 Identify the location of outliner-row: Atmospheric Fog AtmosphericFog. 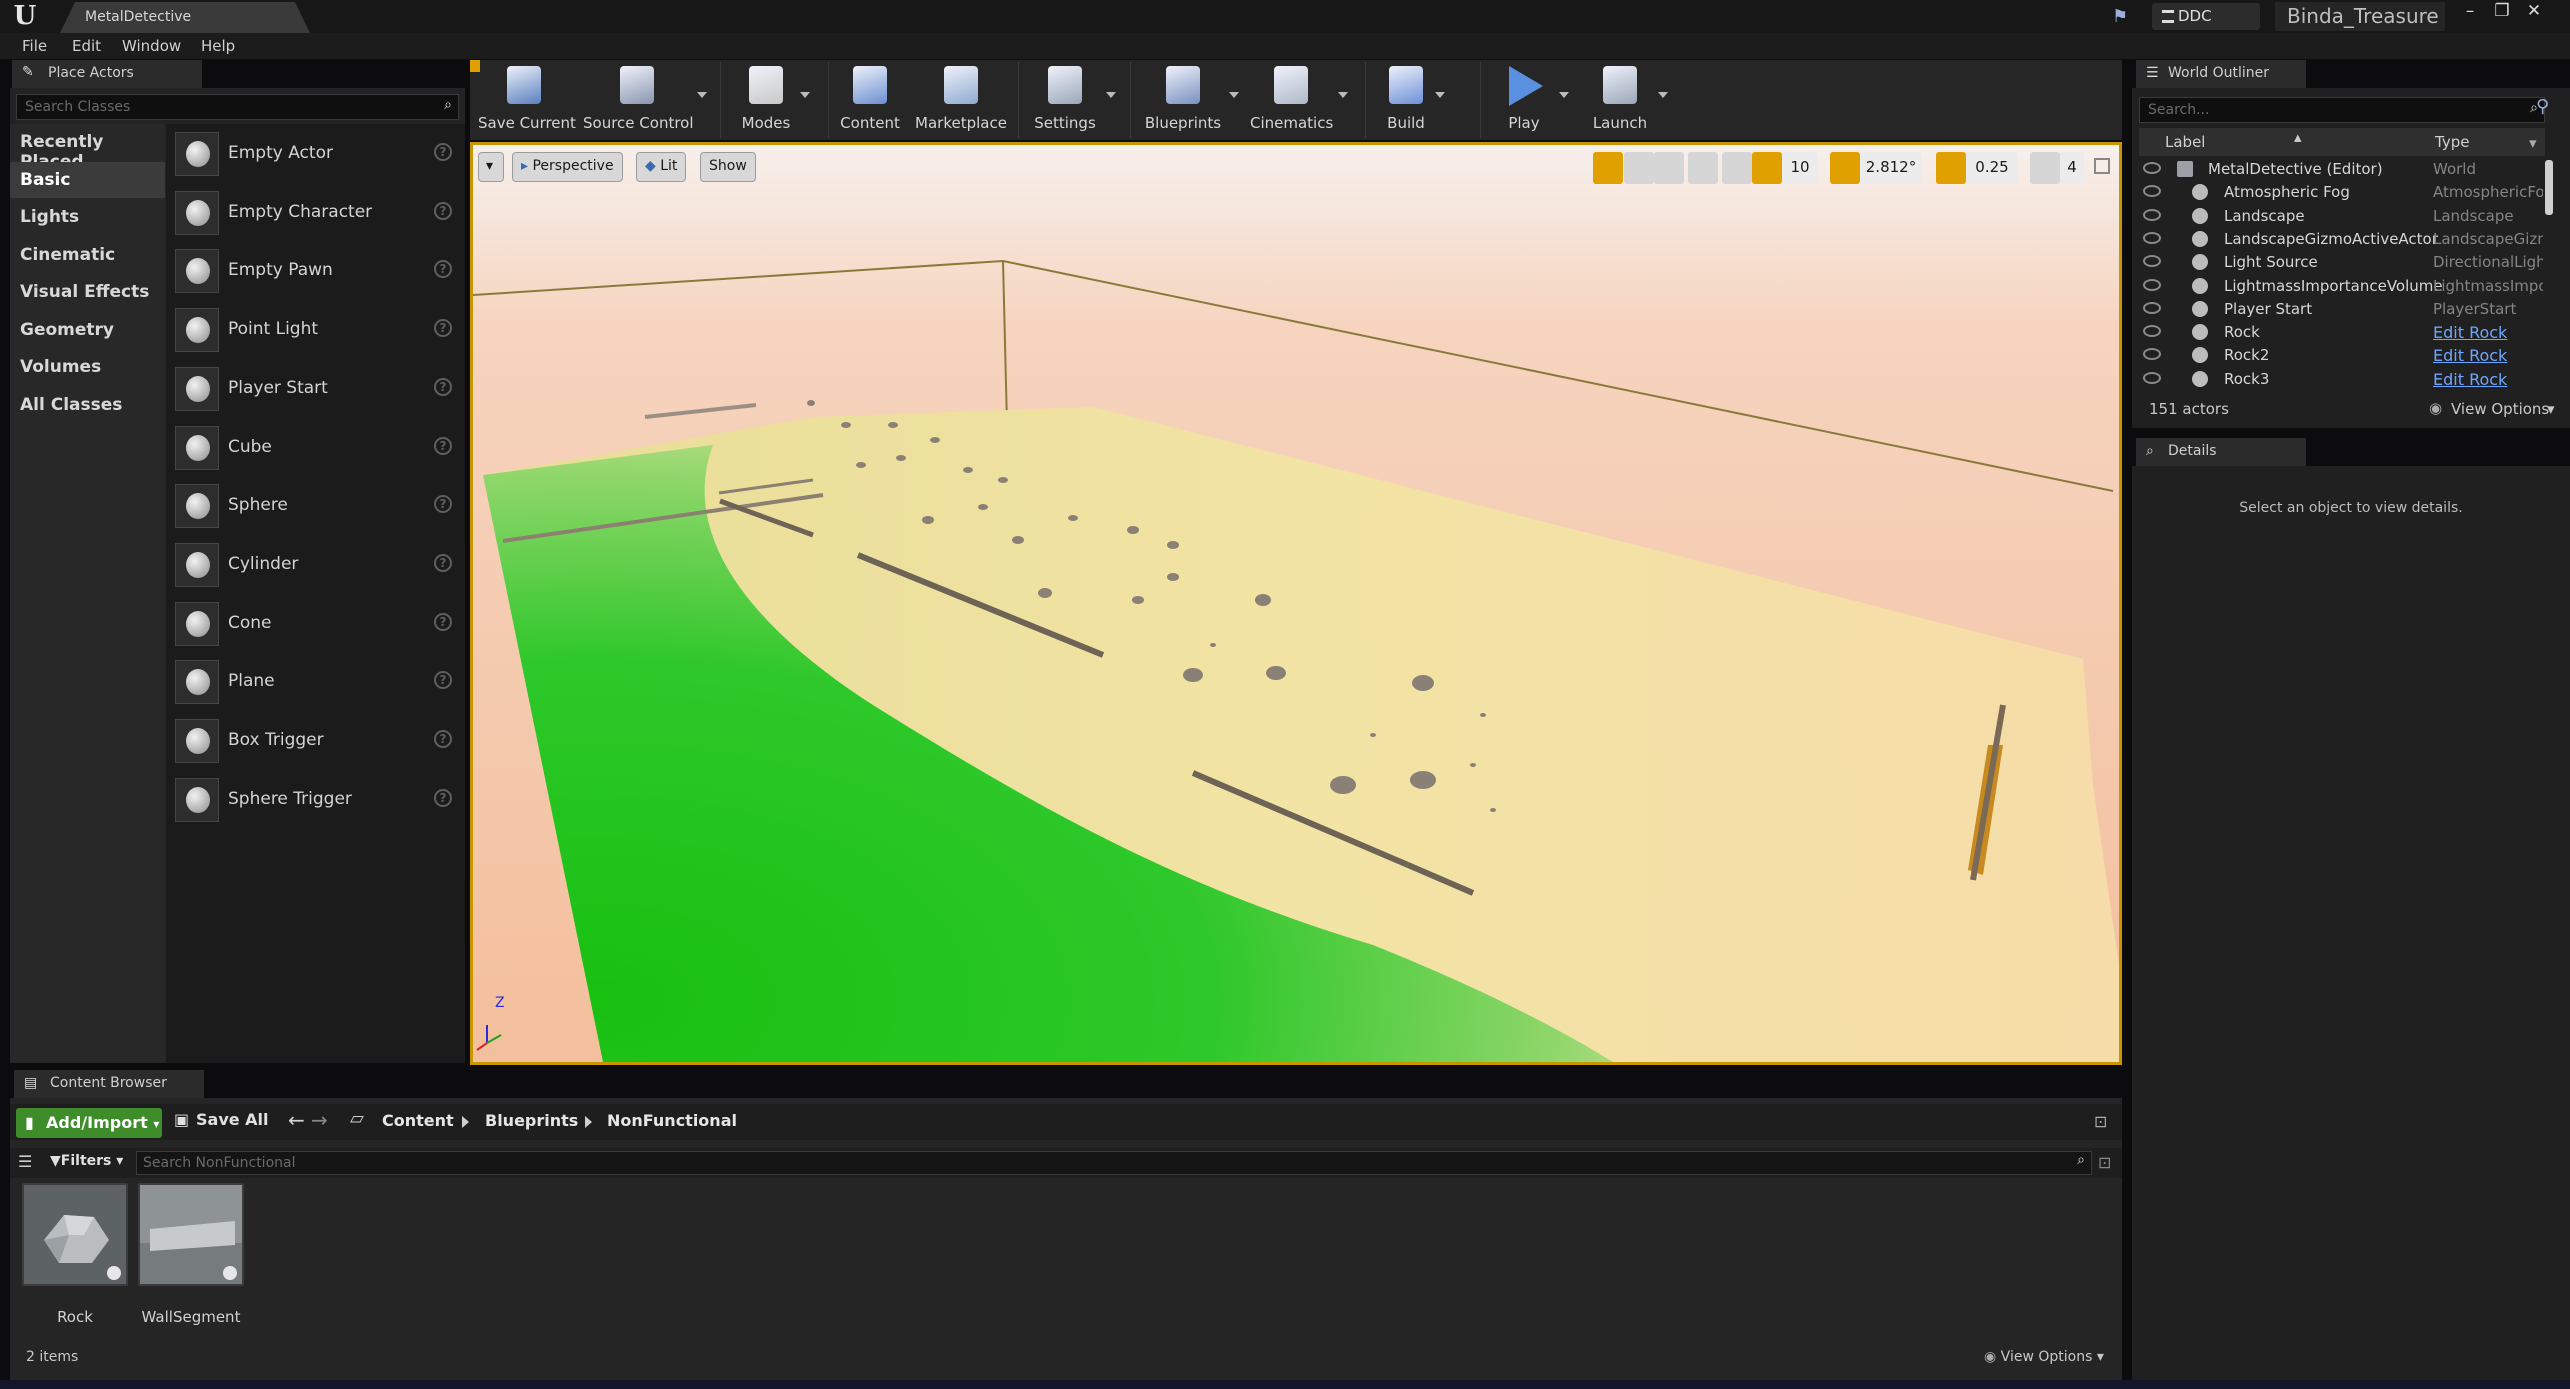
(2342, 192).